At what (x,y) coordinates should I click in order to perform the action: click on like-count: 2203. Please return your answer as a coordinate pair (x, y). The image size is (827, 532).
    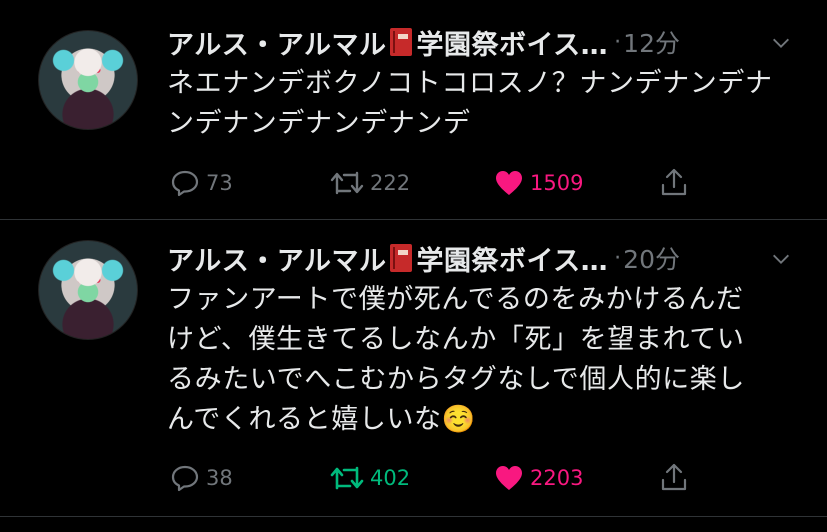
    Looking at the image, I should click on (557, 478).